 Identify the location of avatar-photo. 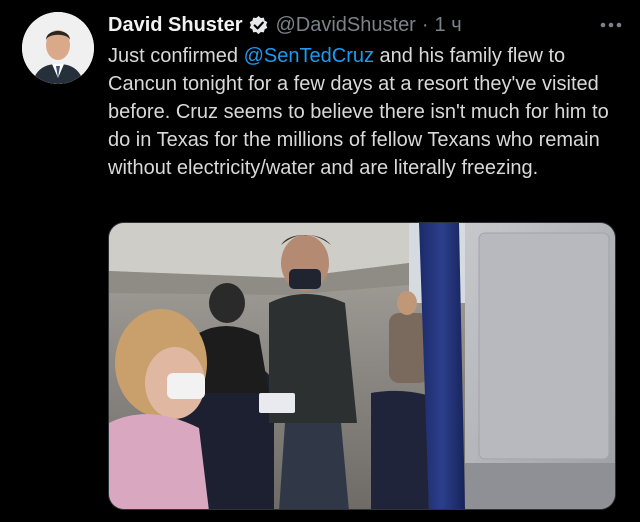
(58, 48).